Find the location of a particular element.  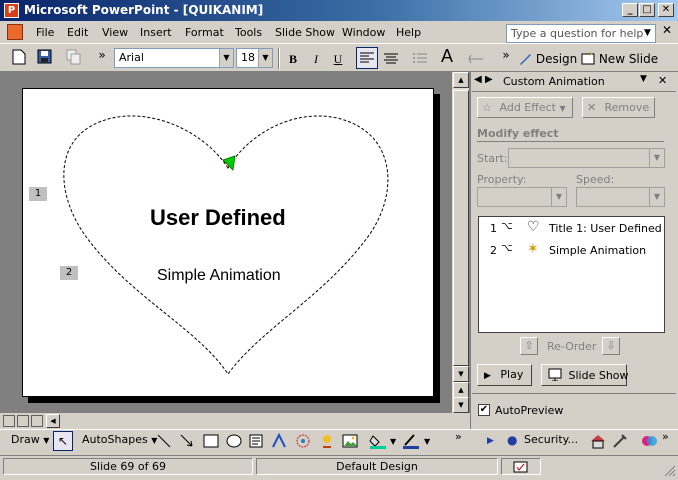

animation-tag-2: 2 is located at coordinates (69, 273).